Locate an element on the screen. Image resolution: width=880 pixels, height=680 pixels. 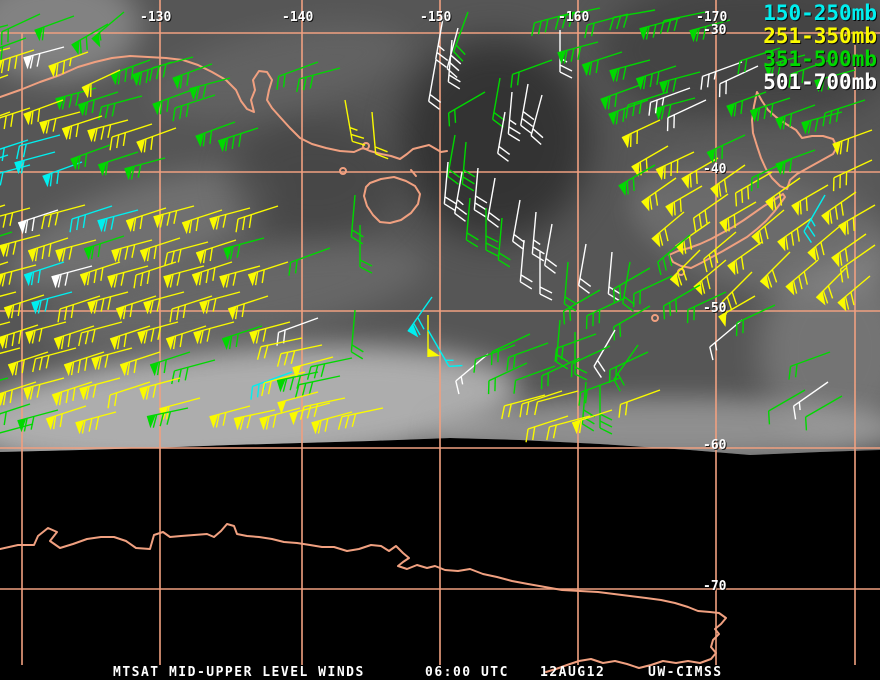
caption-title: MTSAT MID-UPPER LEVEL WINDS is located at coordinates (239, 672).